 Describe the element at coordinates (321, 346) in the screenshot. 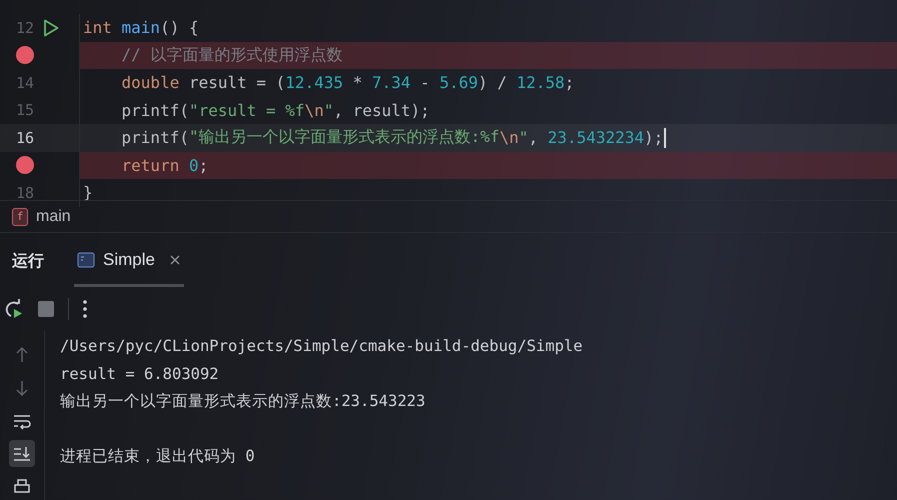

I see `console-line: /Users/pyc/CLionProjects/Simple/cmake-build-debug/Simple` at that location.